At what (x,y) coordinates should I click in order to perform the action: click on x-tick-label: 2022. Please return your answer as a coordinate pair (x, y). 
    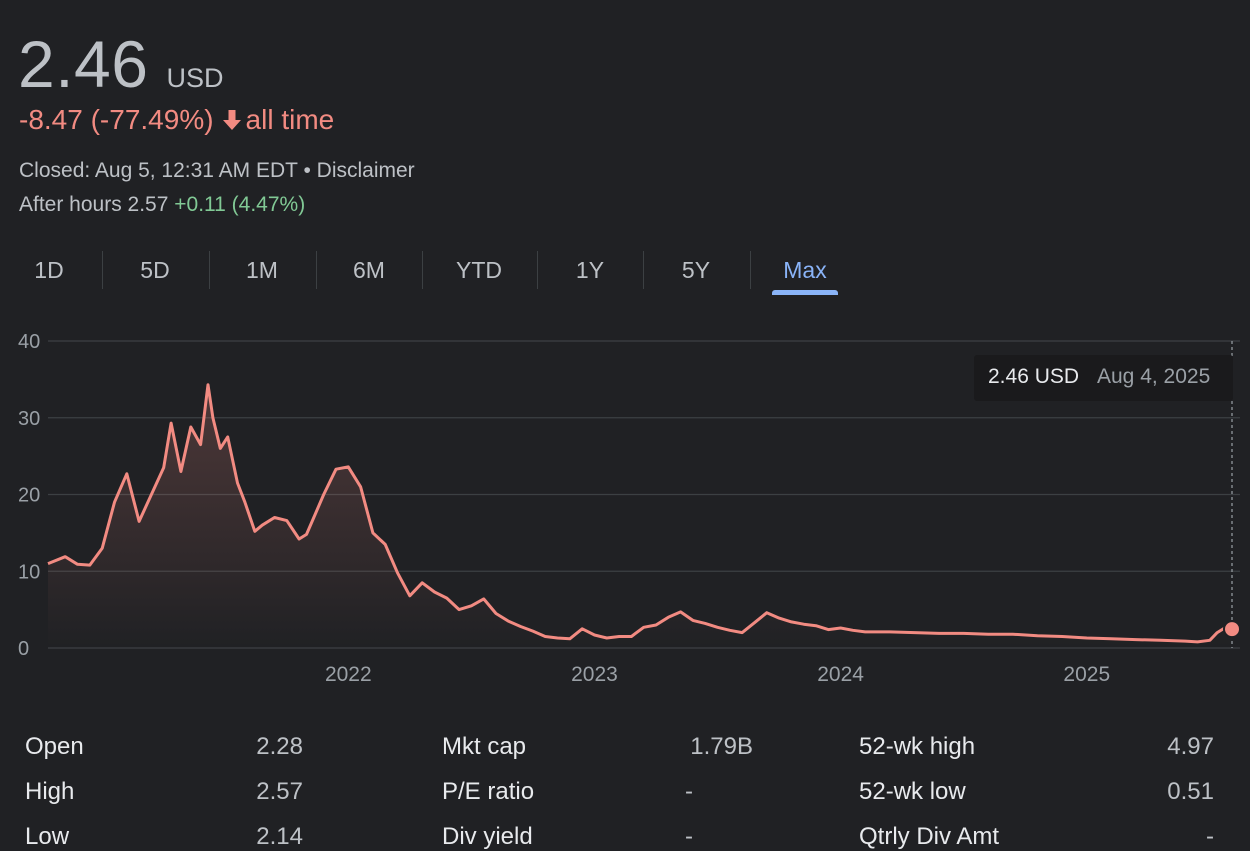
    Looking at the image, I should click on (348, 674).